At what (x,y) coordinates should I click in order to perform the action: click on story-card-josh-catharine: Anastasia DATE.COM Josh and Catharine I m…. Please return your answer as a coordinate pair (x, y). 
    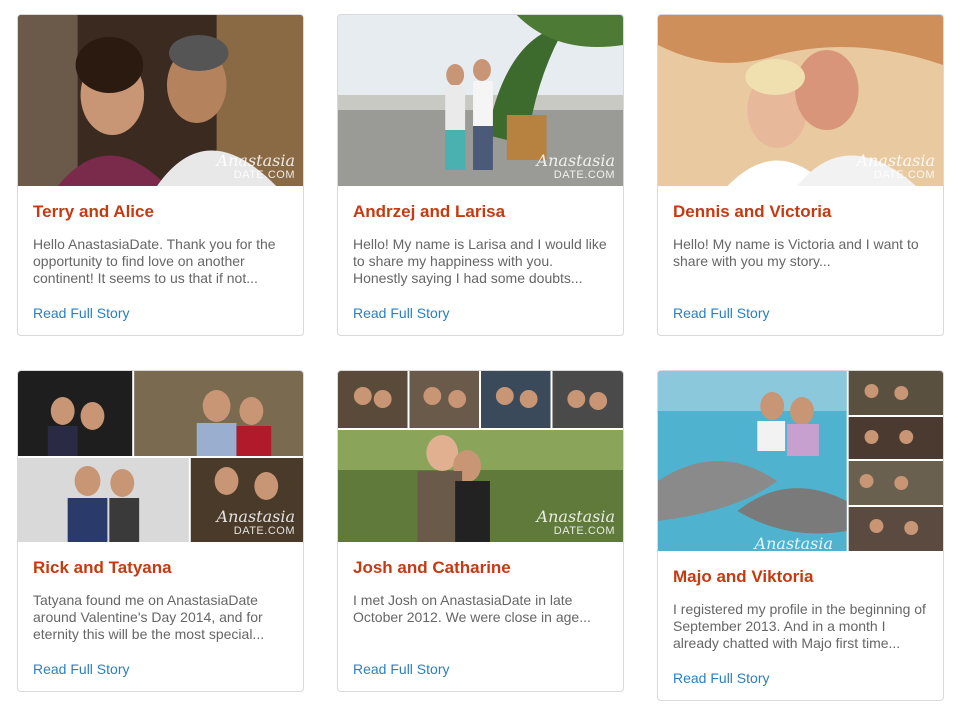
    Looking at the image, I should click on (480, 531).